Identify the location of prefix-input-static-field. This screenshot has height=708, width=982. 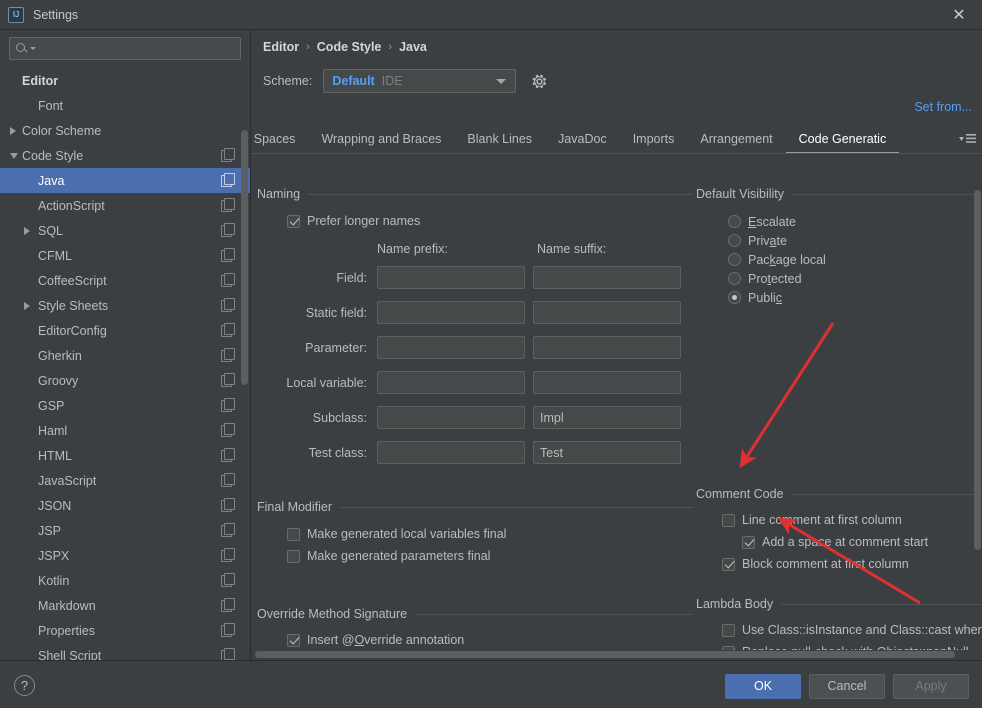
(451, 312).